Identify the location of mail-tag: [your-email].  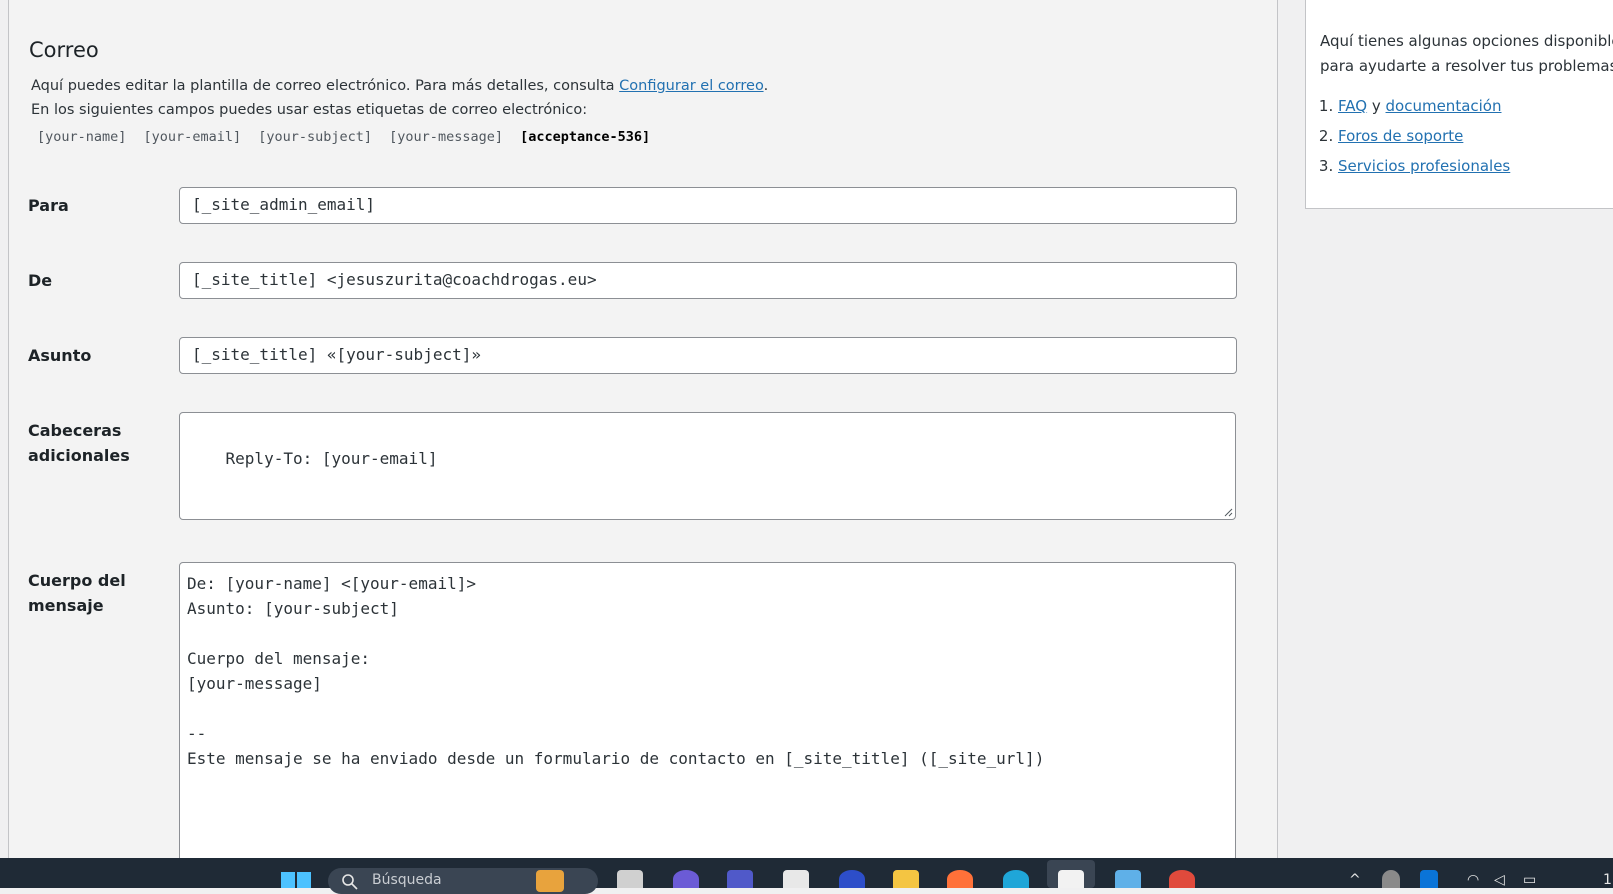
(192, 137).